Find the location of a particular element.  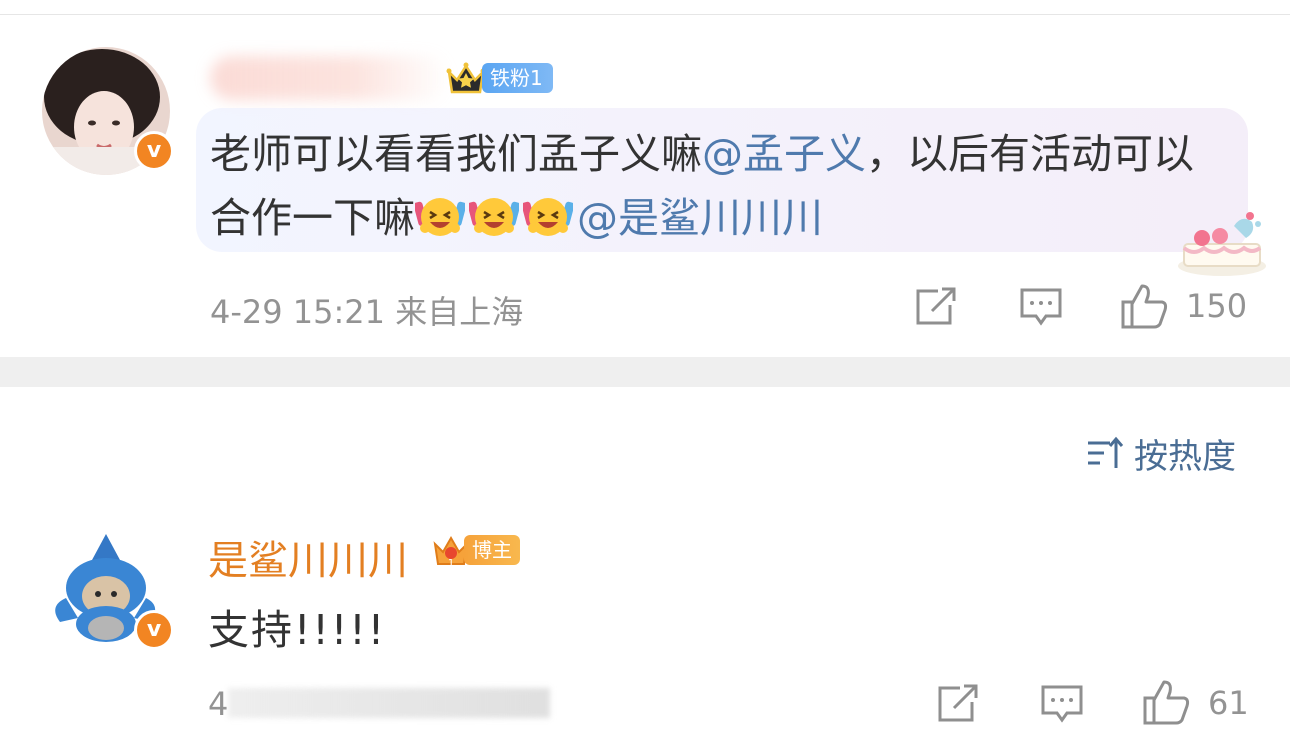

cake-decoration-icon is located at coordinates (1222, 244).